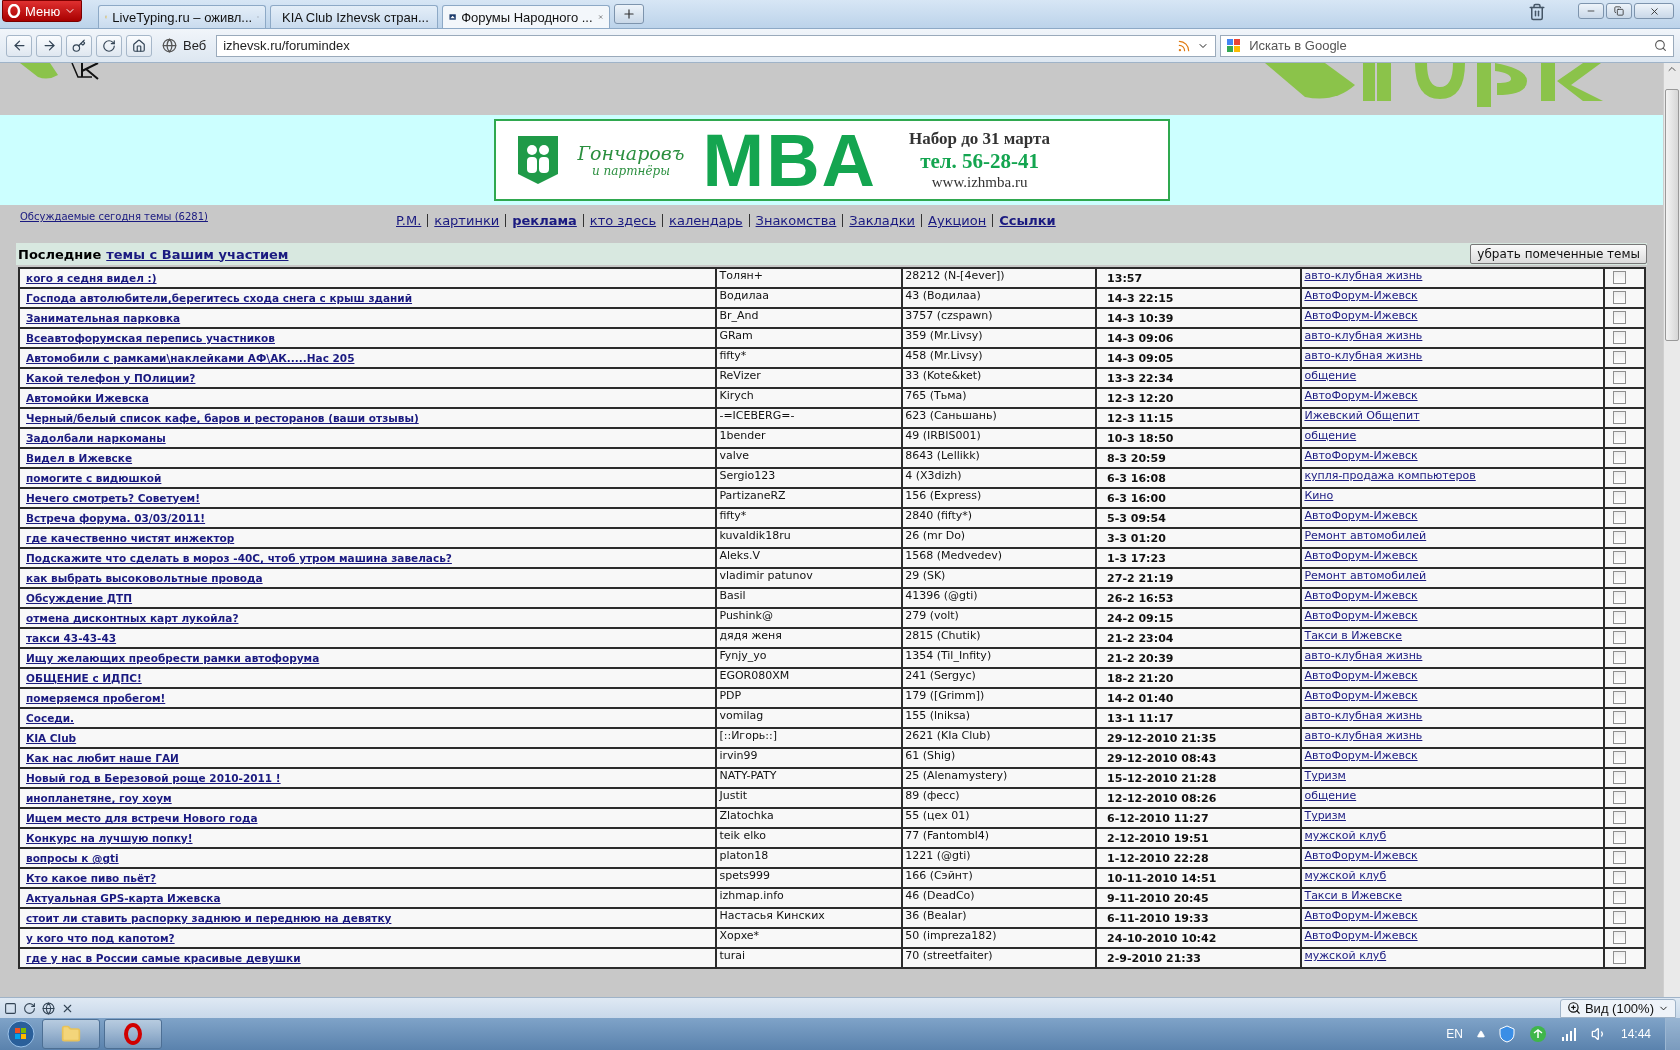  Describe the element at coordinates (1660, 45) in the screenshot. I see `search-icon` at that location.